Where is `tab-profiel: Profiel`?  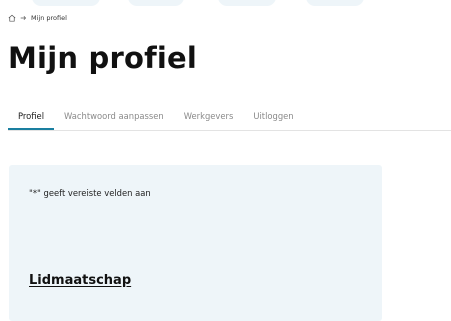
tab-profiel: Profiel is located at coordinates (31, 119).